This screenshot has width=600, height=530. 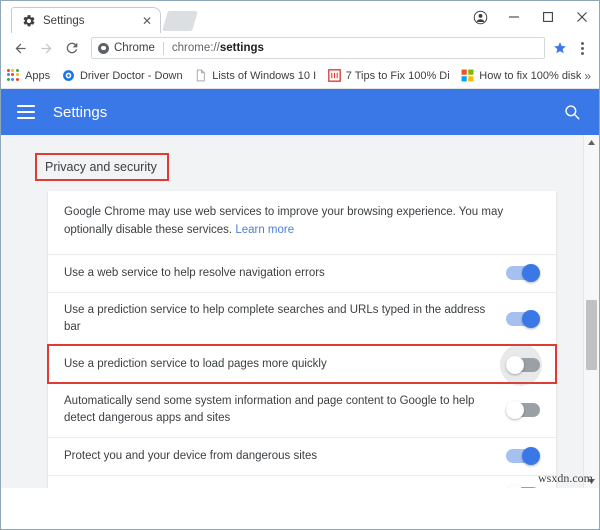 I want to click on tab-close-icon: ✕, so click(x=147, y=21).